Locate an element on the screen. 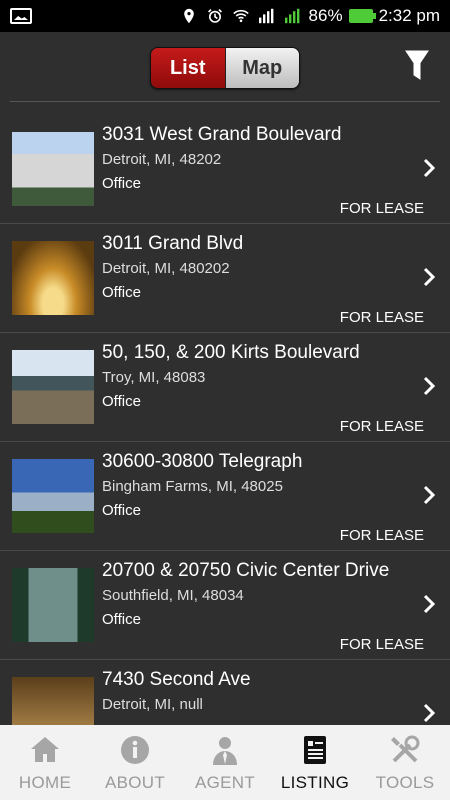 The width and height of the screenshot is (450, 800). header-divider is located at coordinates (225, 101).